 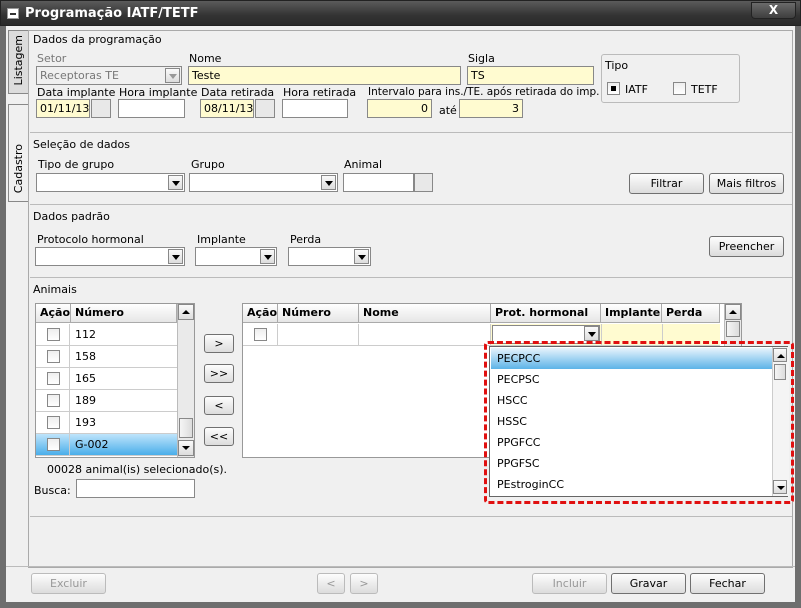 I want to click on window-title: Programação IATF/TETF, so click(x=112, y=13).